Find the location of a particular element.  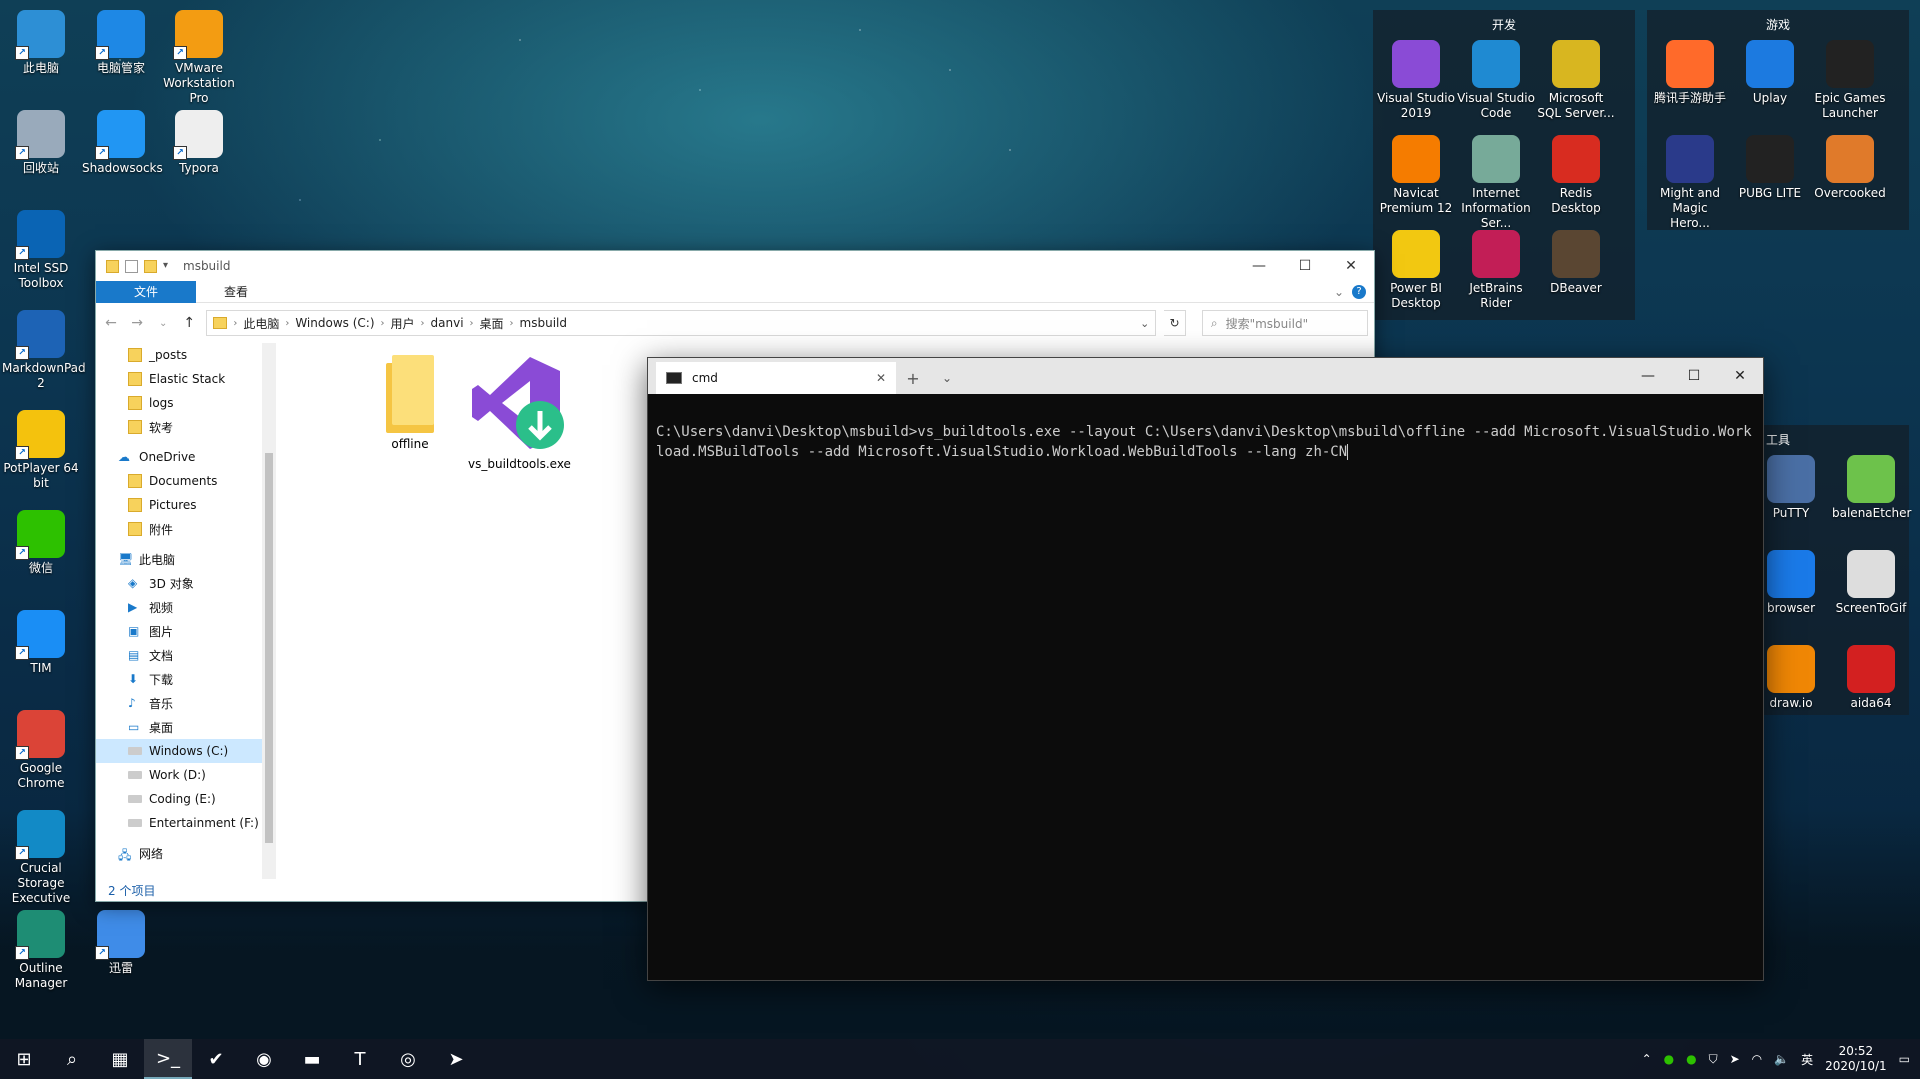

nav-item: _posts is located at coordinates (186, 355).